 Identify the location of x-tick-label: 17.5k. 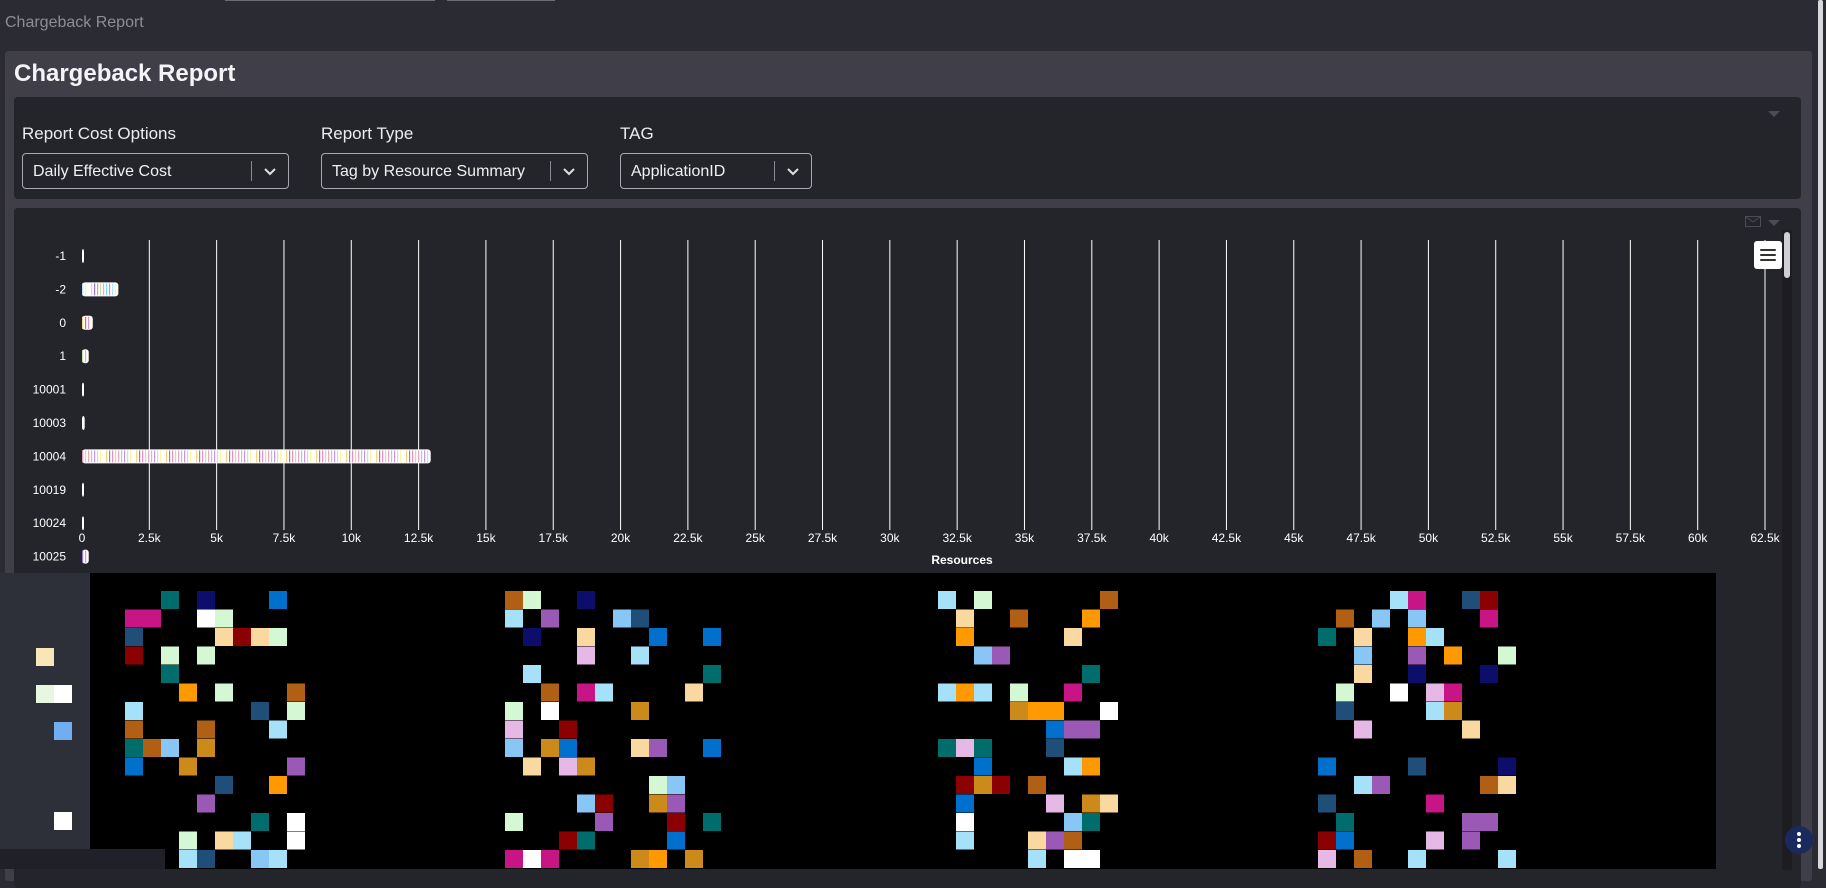
(554, 538).